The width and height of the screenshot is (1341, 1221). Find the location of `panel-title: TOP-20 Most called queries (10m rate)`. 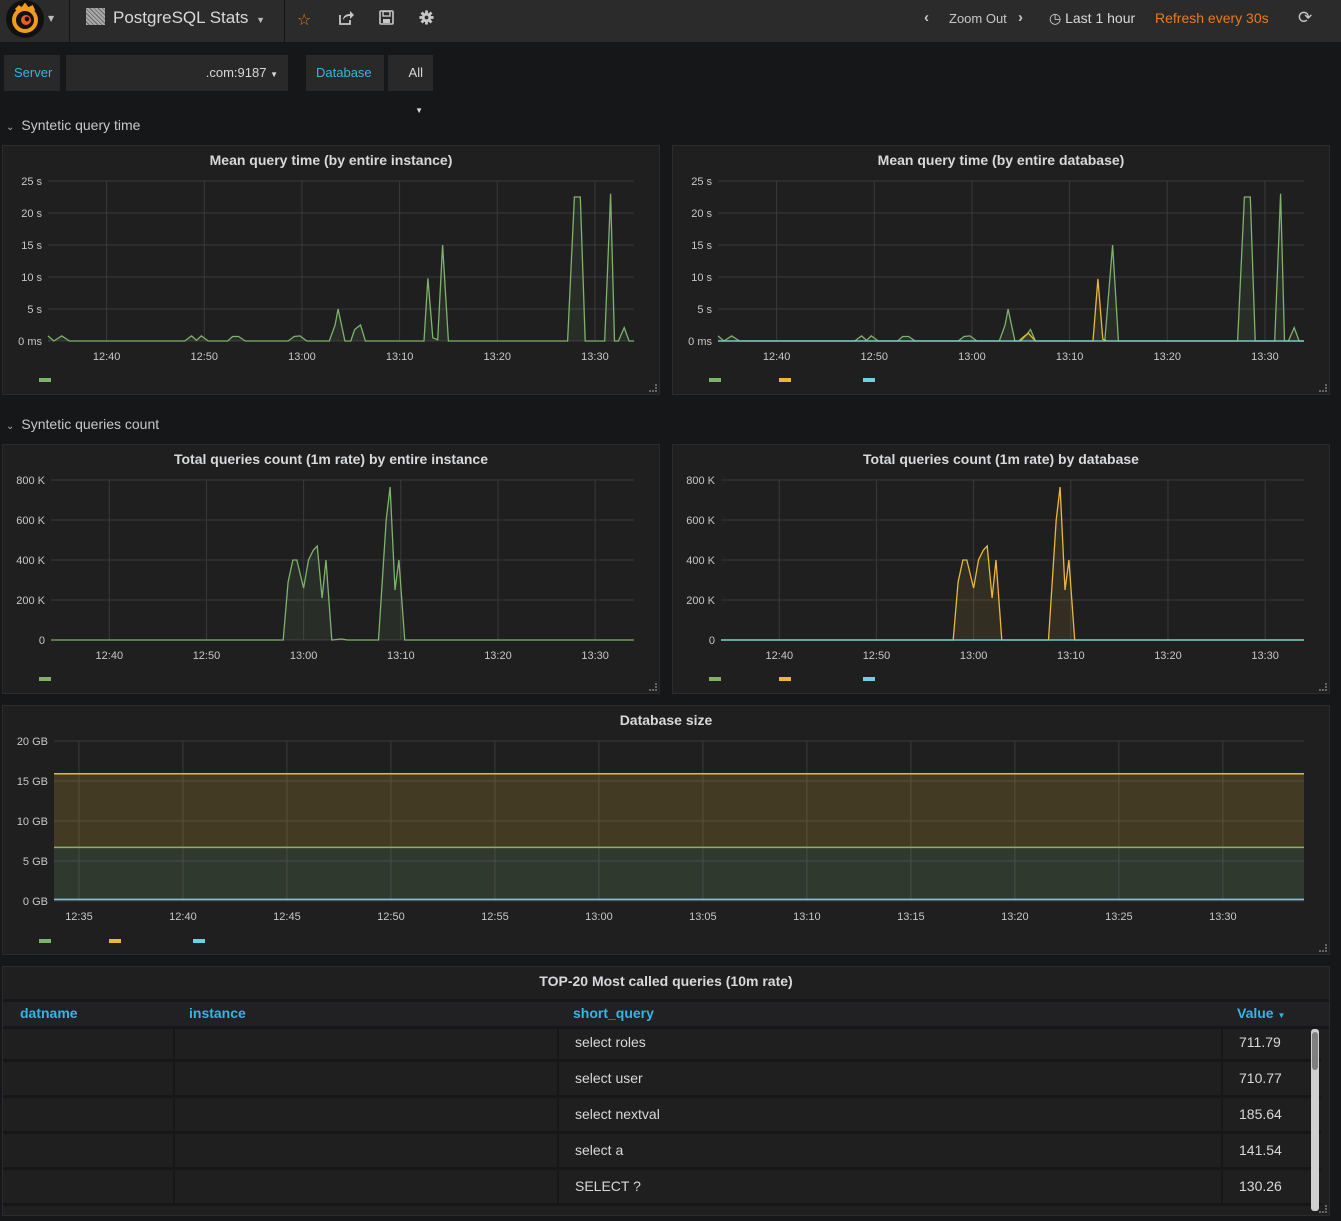

panel-title: TOP-20 Most called queries (10m rate) is located at coordinates (666, 981).